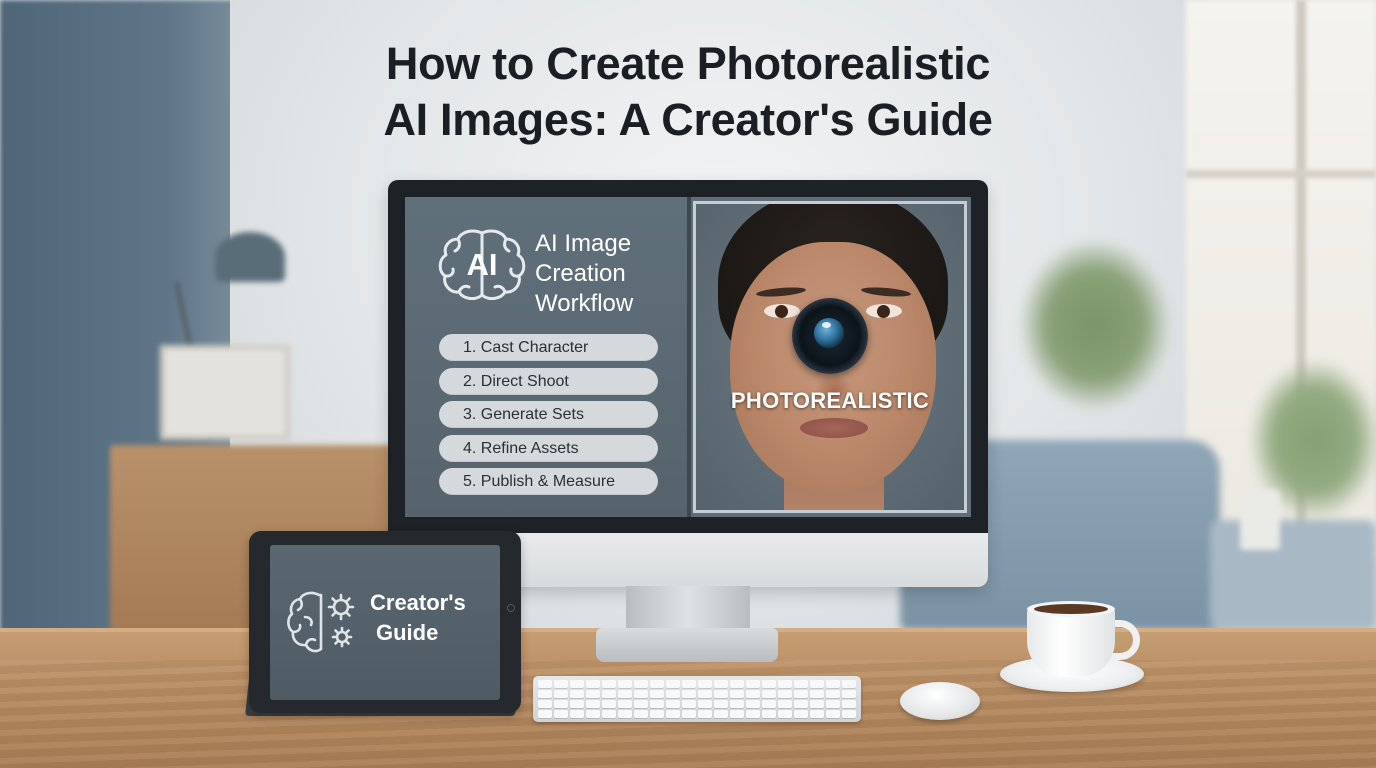  Describe the element at coordinates (548, 347) in the screenshot. I see `step-cast-character: 1. Cast Character` at that location.